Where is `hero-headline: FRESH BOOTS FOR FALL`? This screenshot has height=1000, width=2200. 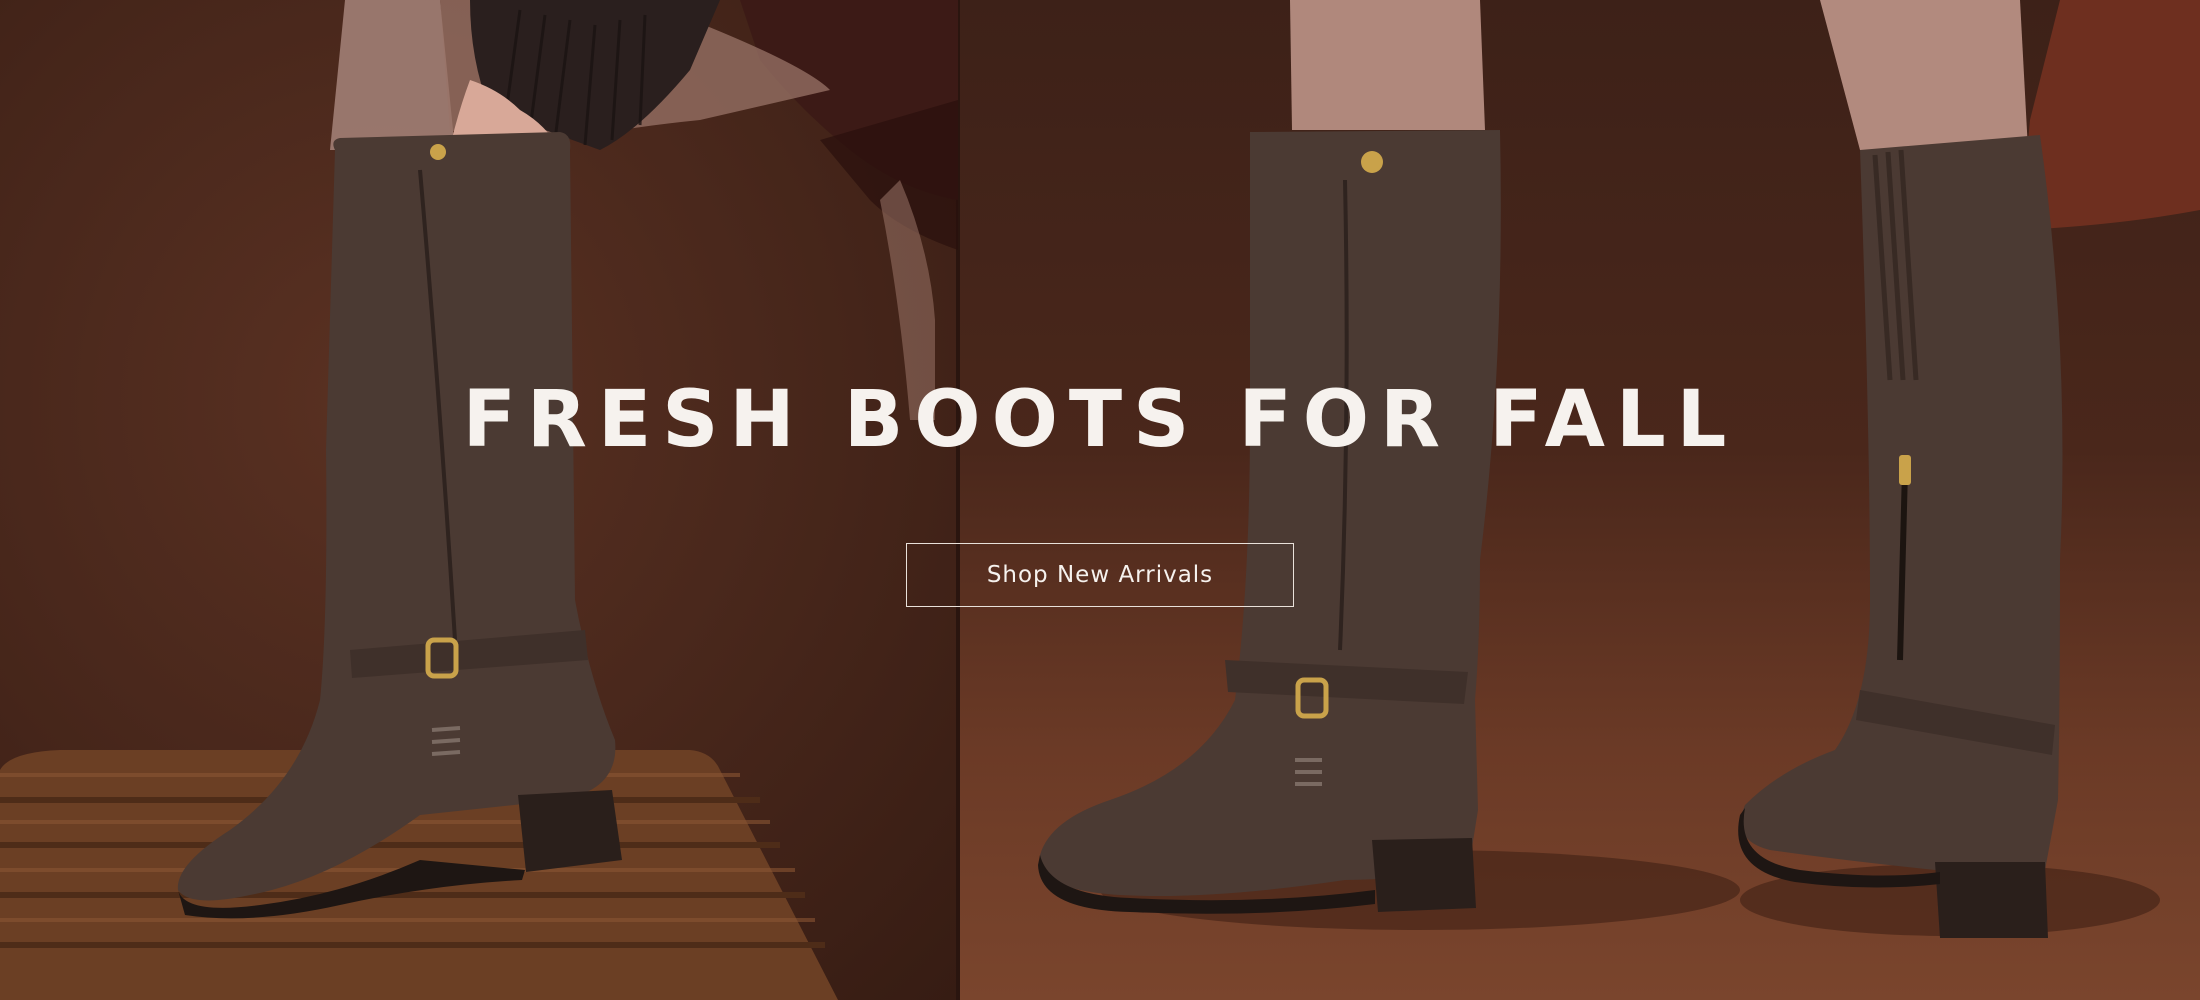
hero-headline: FRESH BOOTS FOR FALL is located at coordinates (1100, 420).